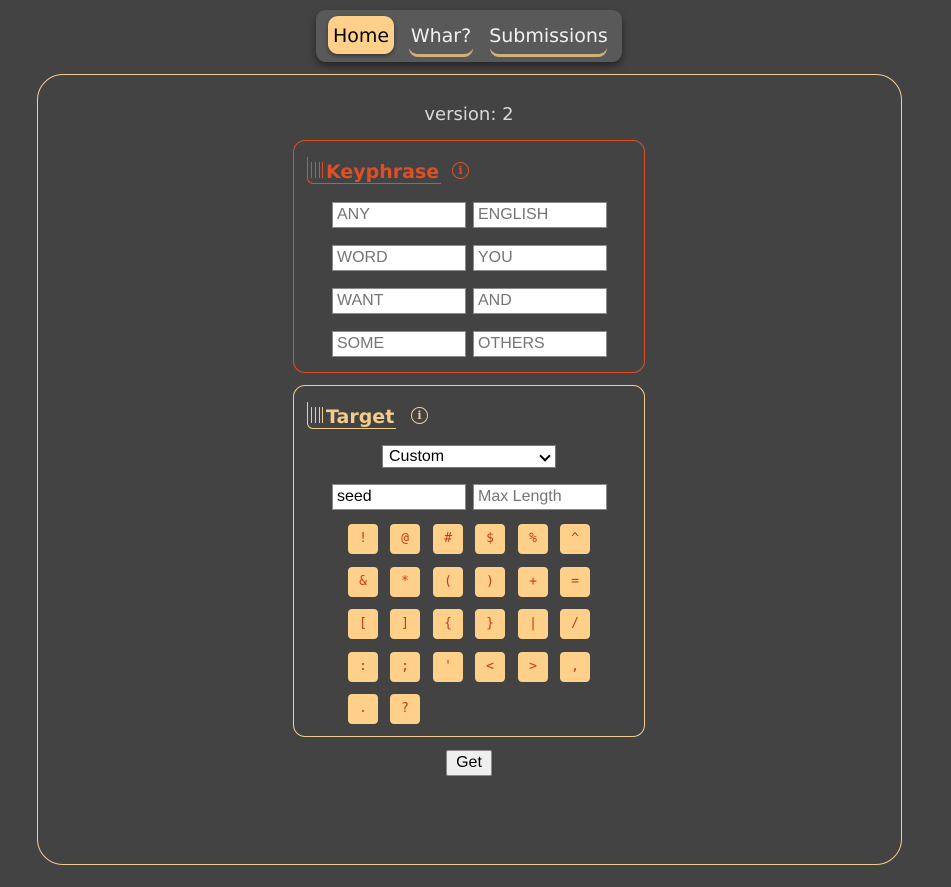  I want to click on special-char-button: ), so click(490, 582).